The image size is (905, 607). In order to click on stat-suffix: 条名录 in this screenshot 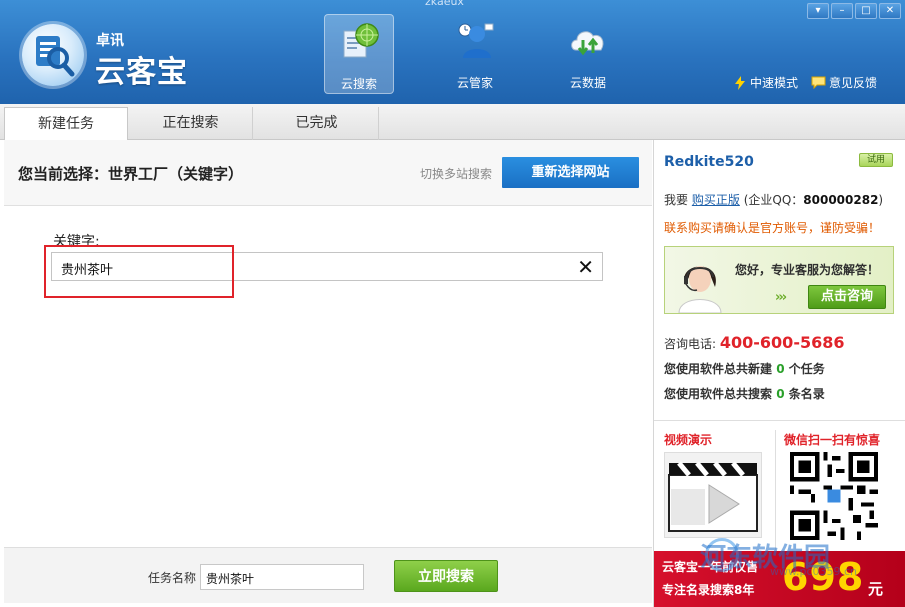, I will do `click(806, 394)`.